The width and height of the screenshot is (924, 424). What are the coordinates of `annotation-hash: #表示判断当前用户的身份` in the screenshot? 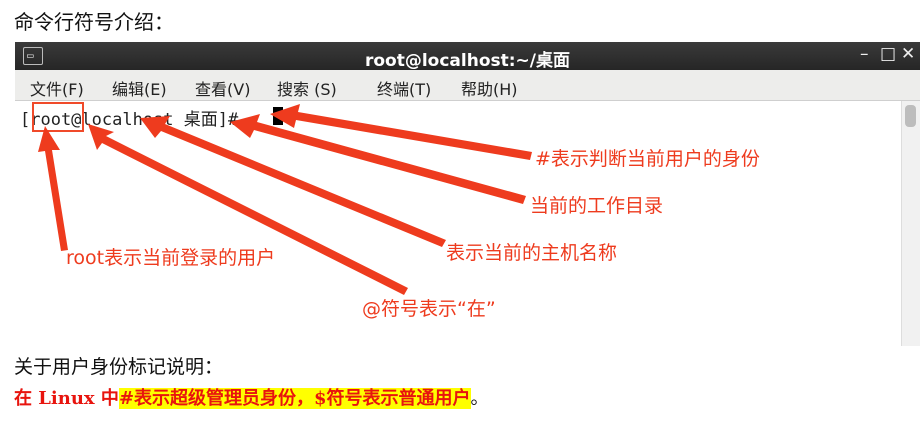 It's located at (647, 159).